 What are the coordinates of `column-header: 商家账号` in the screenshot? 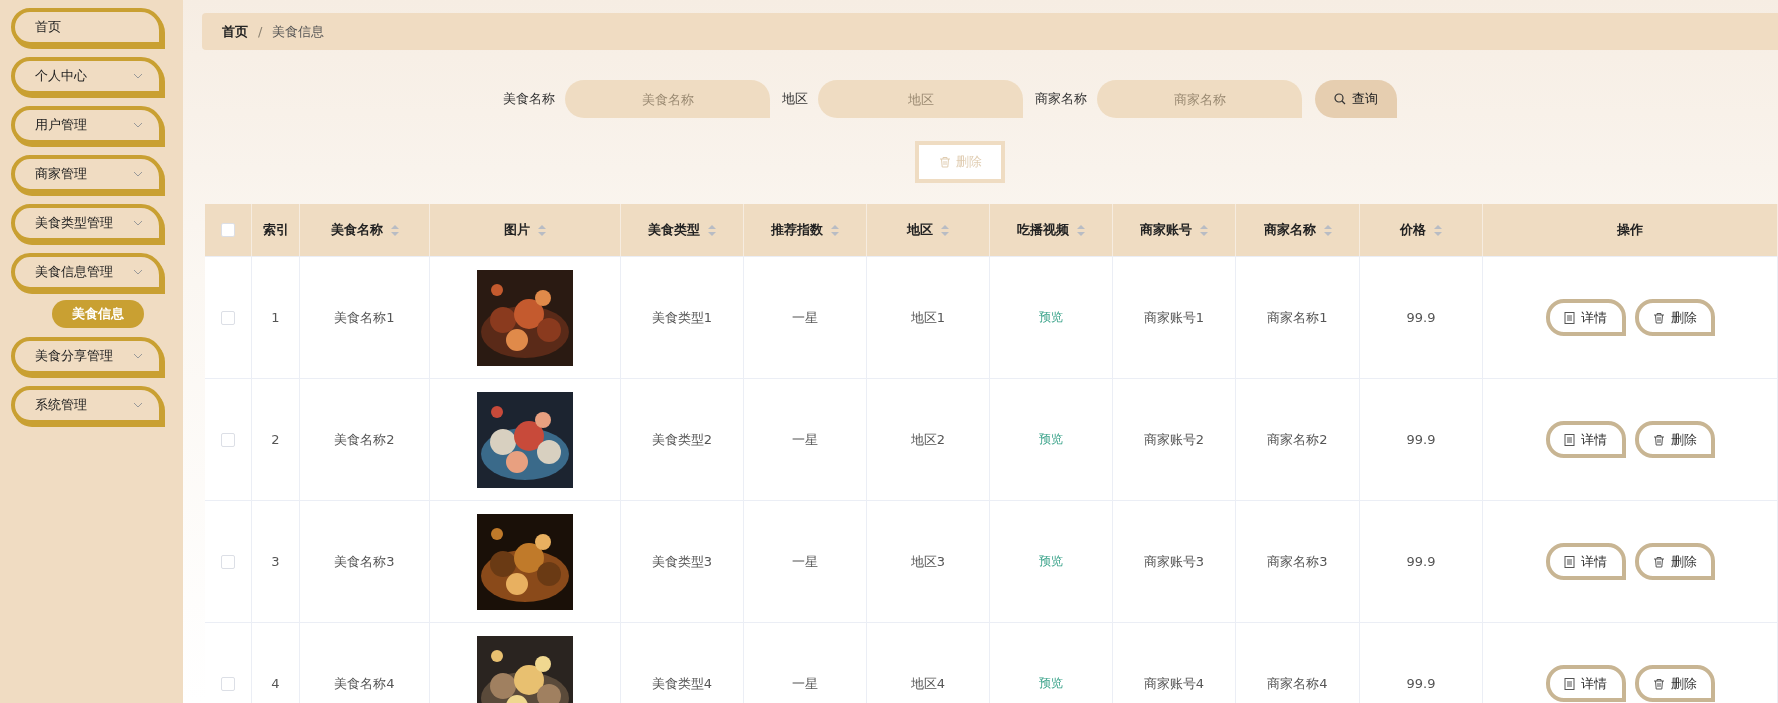 It's located at (1166, 230).